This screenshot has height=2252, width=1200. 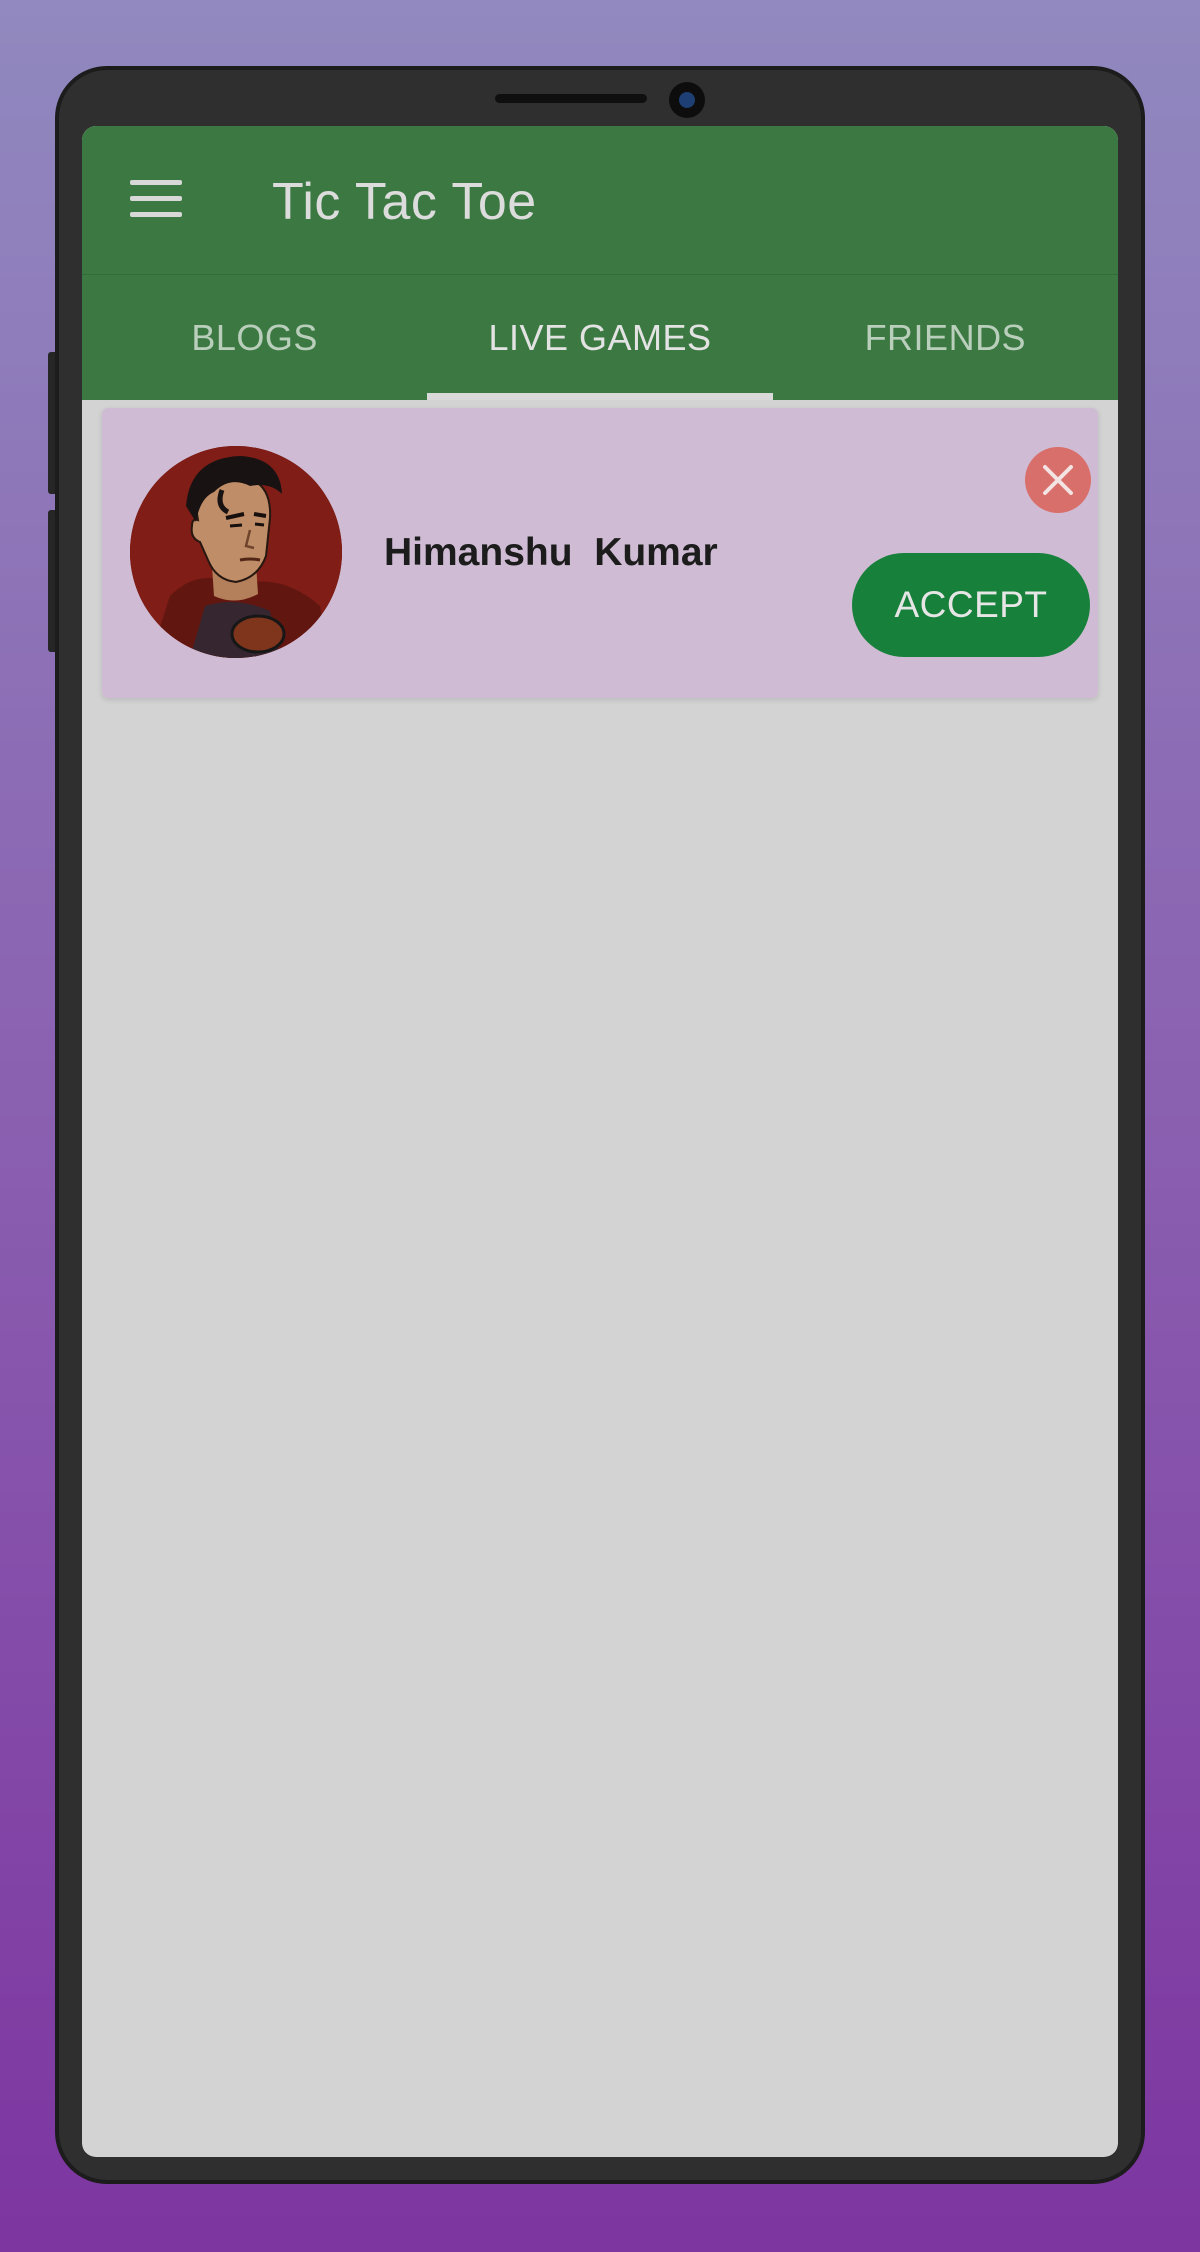 I want to click on tab-blogs: BLOGS, so click(x=254, y=337).